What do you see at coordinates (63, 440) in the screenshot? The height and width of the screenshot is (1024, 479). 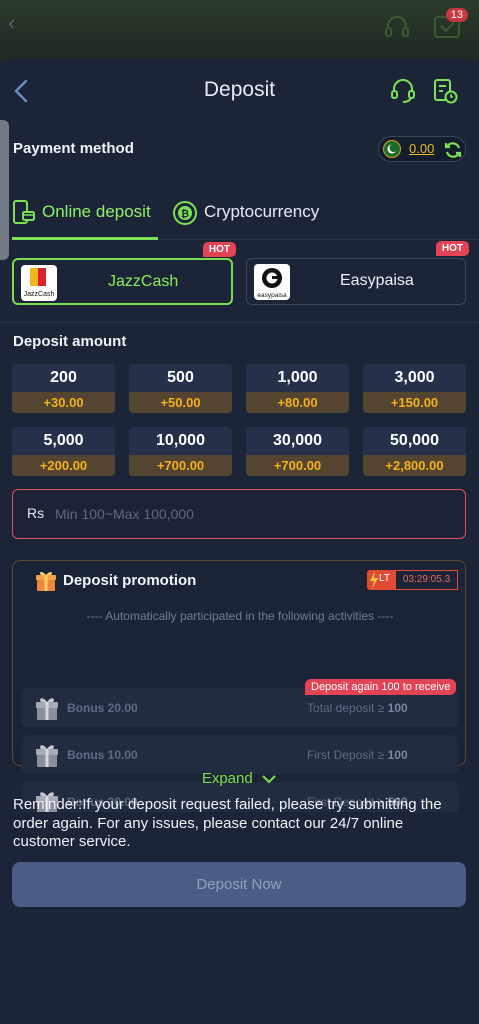 I see `amount-value: 5,000` at bounding box center [63, 440].